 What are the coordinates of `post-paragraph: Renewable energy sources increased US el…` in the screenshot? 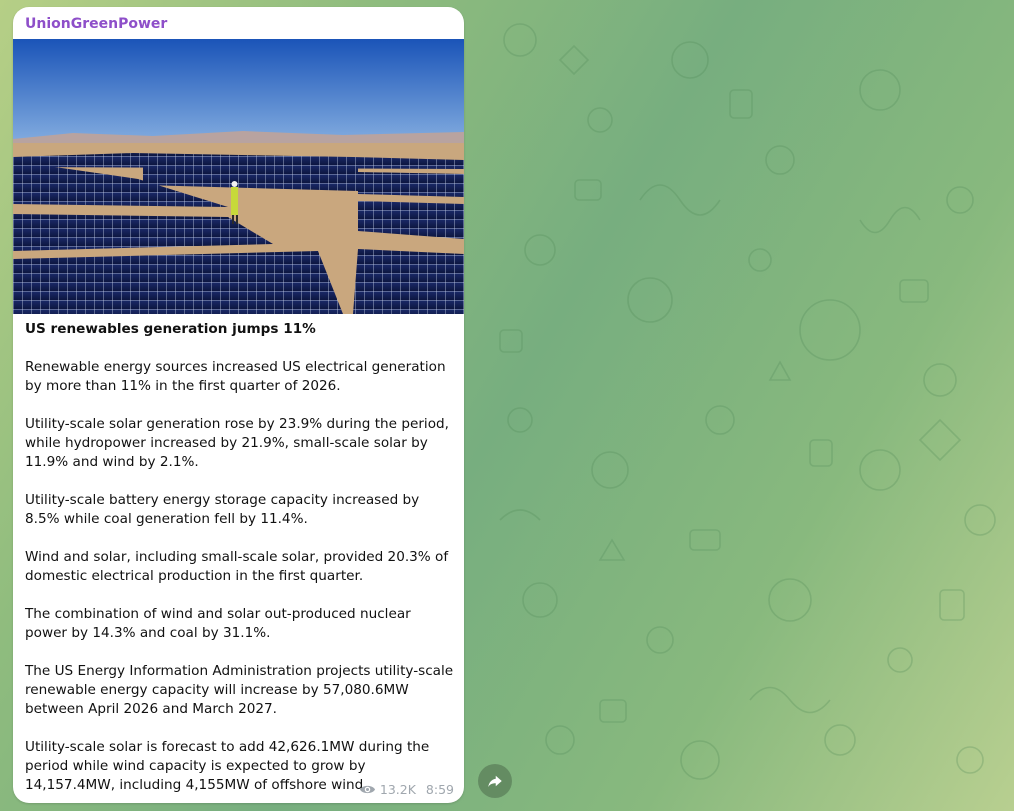 It's located at (235, 376).